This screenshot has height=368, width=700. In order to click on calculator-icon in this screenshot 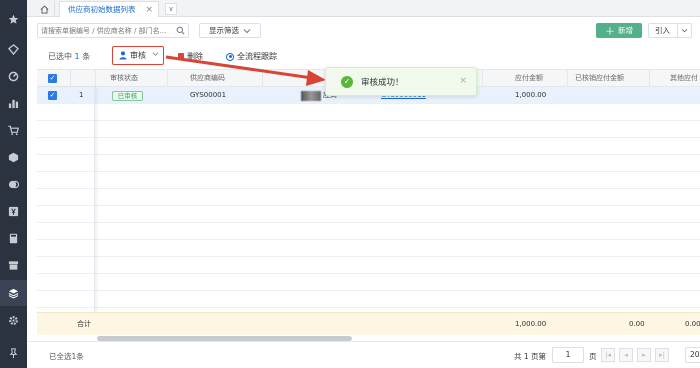, I will do `click(13, 238)`.